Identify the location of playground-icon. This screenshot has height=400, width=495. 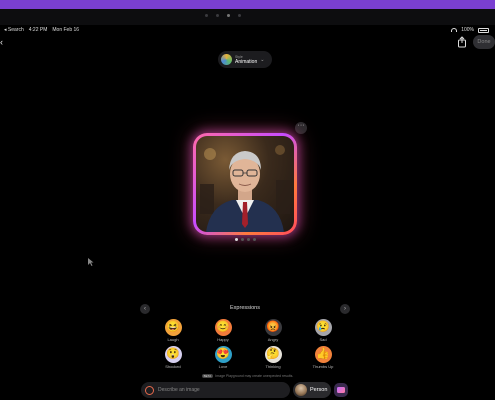
(149, 390).